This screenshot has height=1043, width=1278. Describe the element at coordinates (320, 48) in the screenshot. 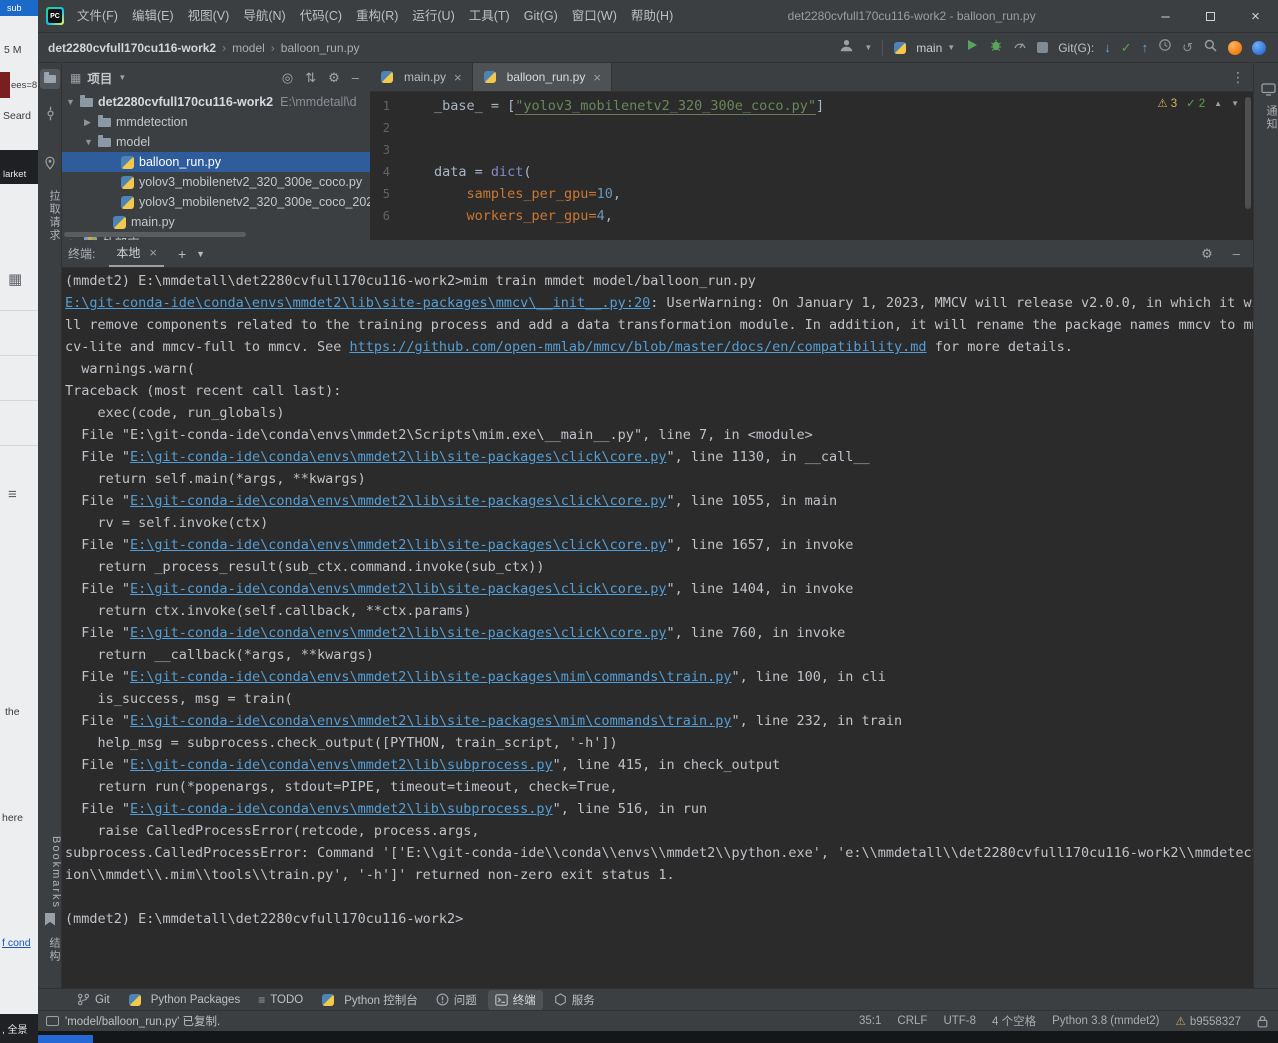

I see `breadcrumb-item: balloon_run.py` at that location.